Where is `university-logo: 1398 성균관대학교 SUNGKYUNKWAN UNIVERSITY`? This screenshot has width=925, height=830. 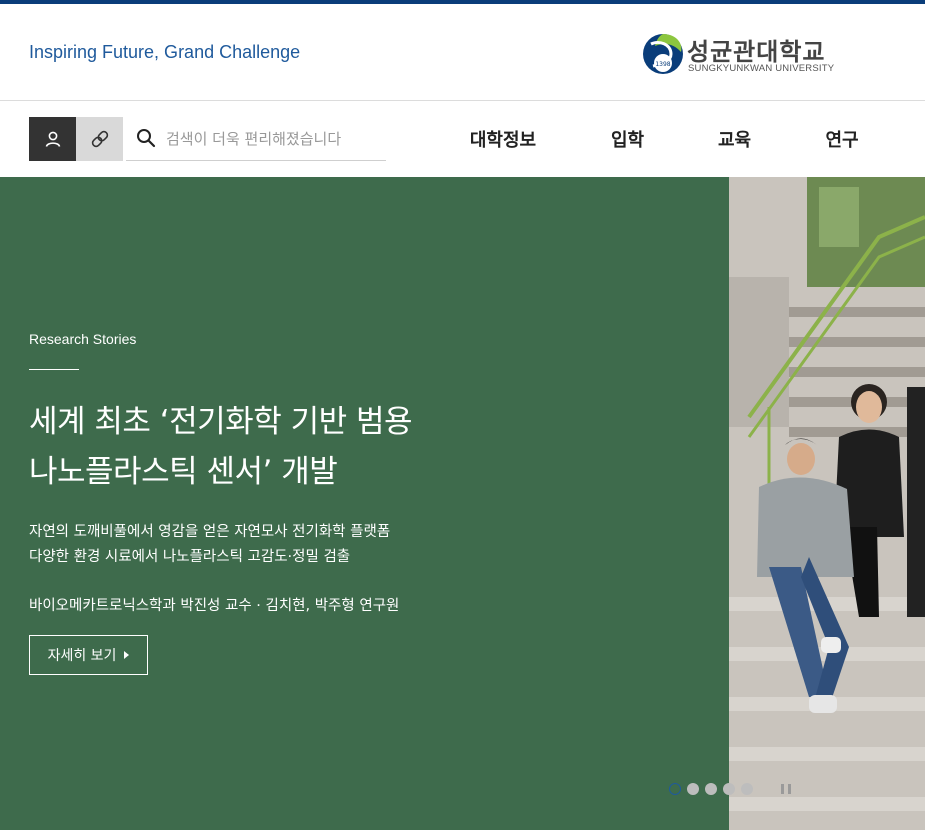 university-logo: 1398 성균관대학교 SUNGKYUNKWAN UNIVERSITY is located at coordinates (741, 56).